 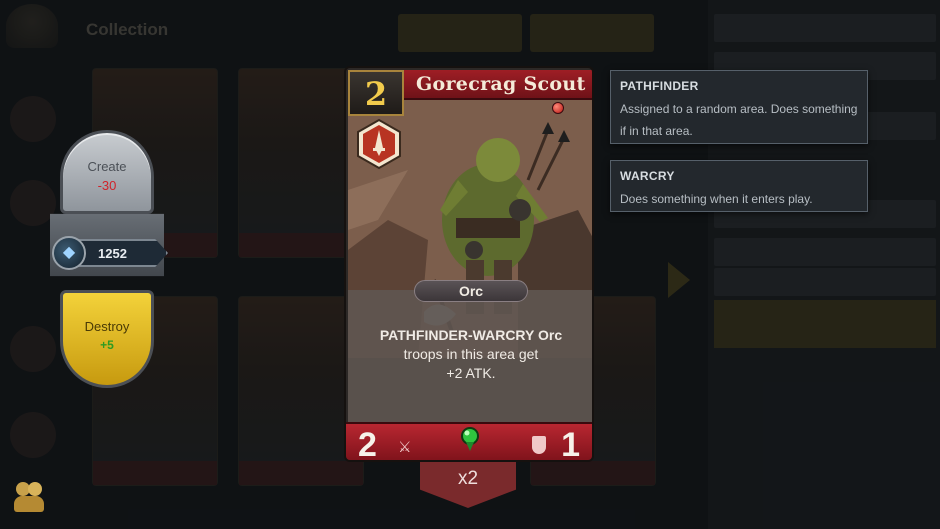 I want to click on create-button: Create -30, so click(x=107, y=172).